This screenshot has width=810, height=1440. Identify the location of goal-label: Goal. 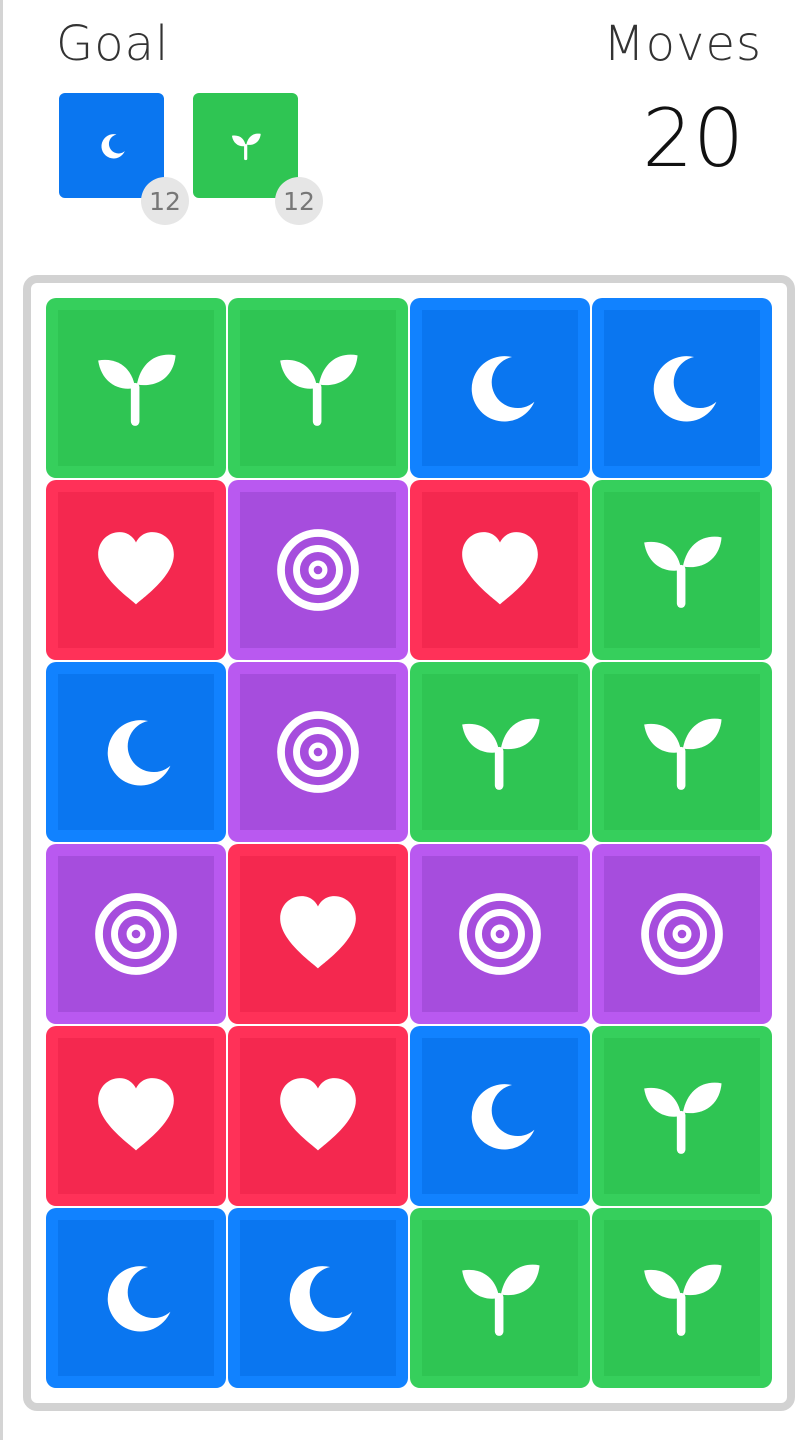
(113, 44).